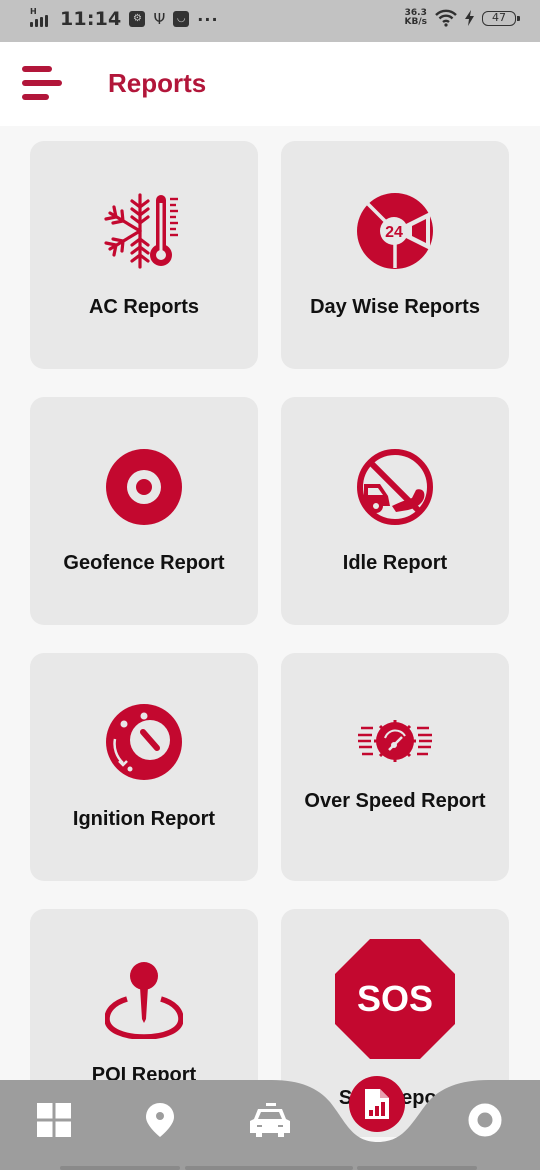 The width and height of the screenshot is (540, 1170). I want to click on report-label: Over Speed Report, so click(395, 801).